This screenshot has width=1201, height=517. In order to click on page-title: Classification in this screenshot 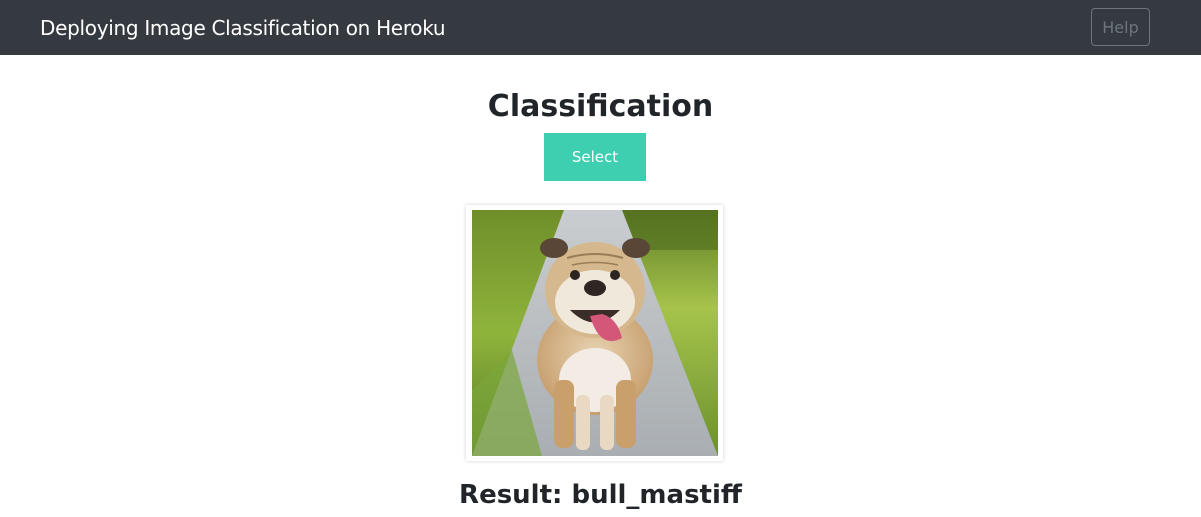, I will do `click(600, 106)`.